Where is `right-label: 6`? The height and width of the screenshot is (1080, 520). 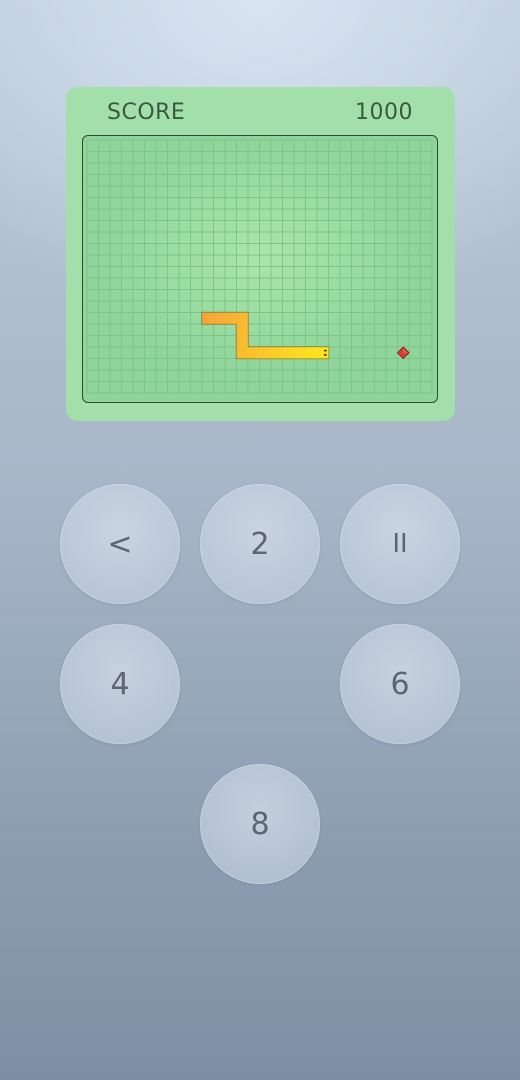 right-label: 6 is located at coordinates (400, 684).